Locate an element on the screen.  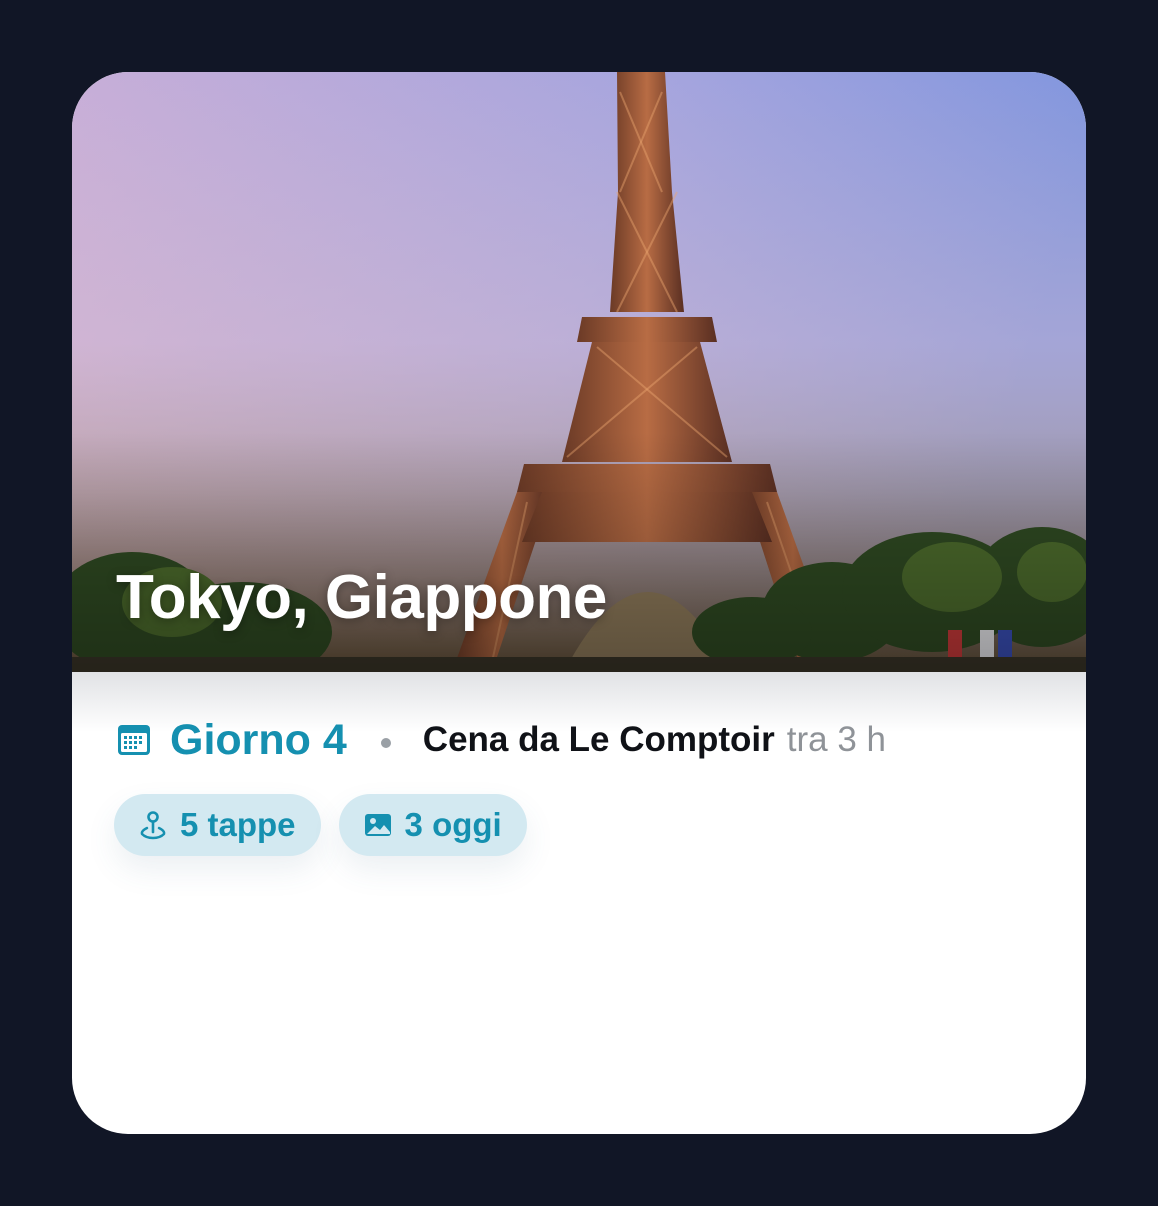
trip-chips: 5 tappe 3 oggi is located at coordinates (329, 825).